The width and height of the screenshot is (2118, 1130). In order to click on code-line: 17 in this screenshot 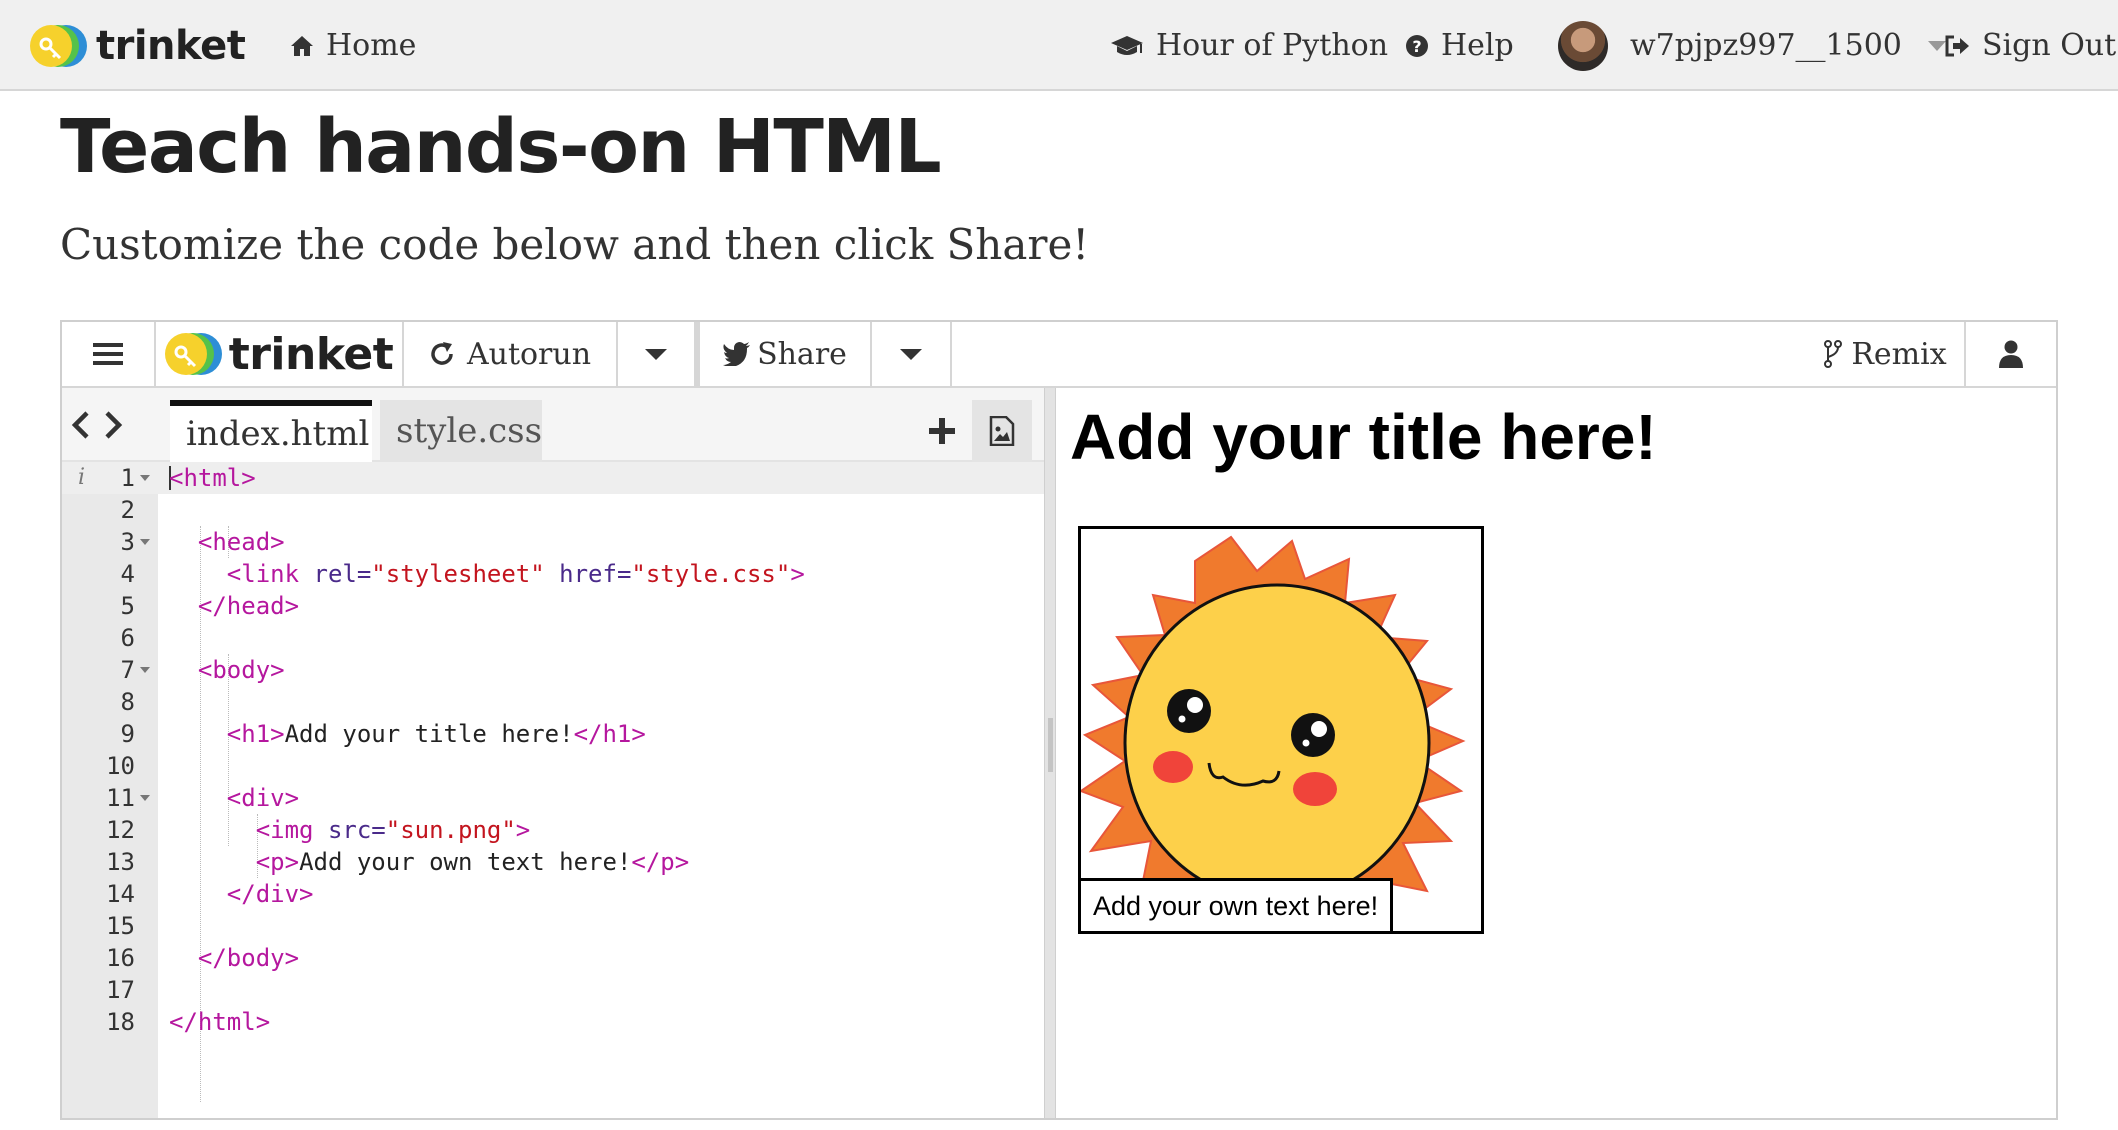, I will do `click(553, 990)`.